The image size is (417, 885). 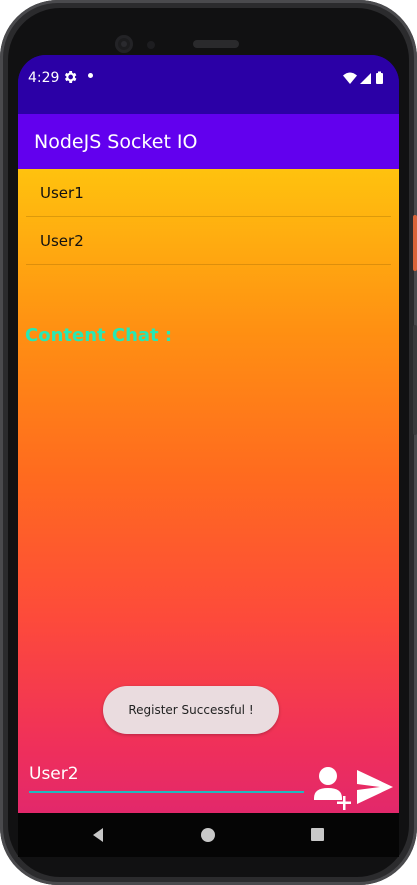 What do you see at coordinates (375, 787) in the screenshot?
I see `send-icon` at bounding box center [375, 787].